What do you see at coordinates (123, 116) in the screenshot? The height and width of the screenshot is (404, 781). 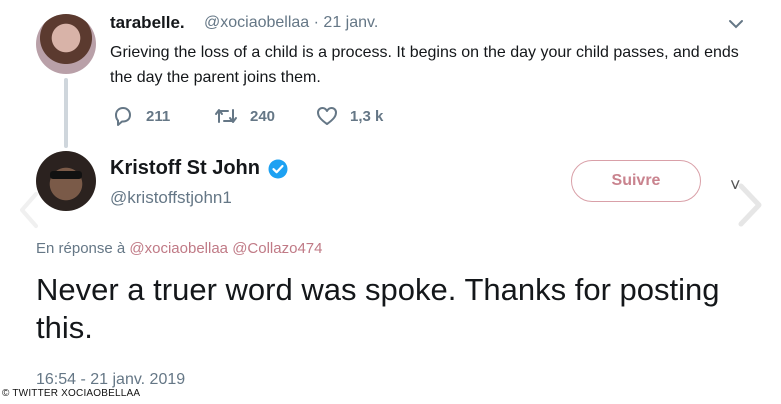 I see `reply-icon` at bounding box center [123, 116].